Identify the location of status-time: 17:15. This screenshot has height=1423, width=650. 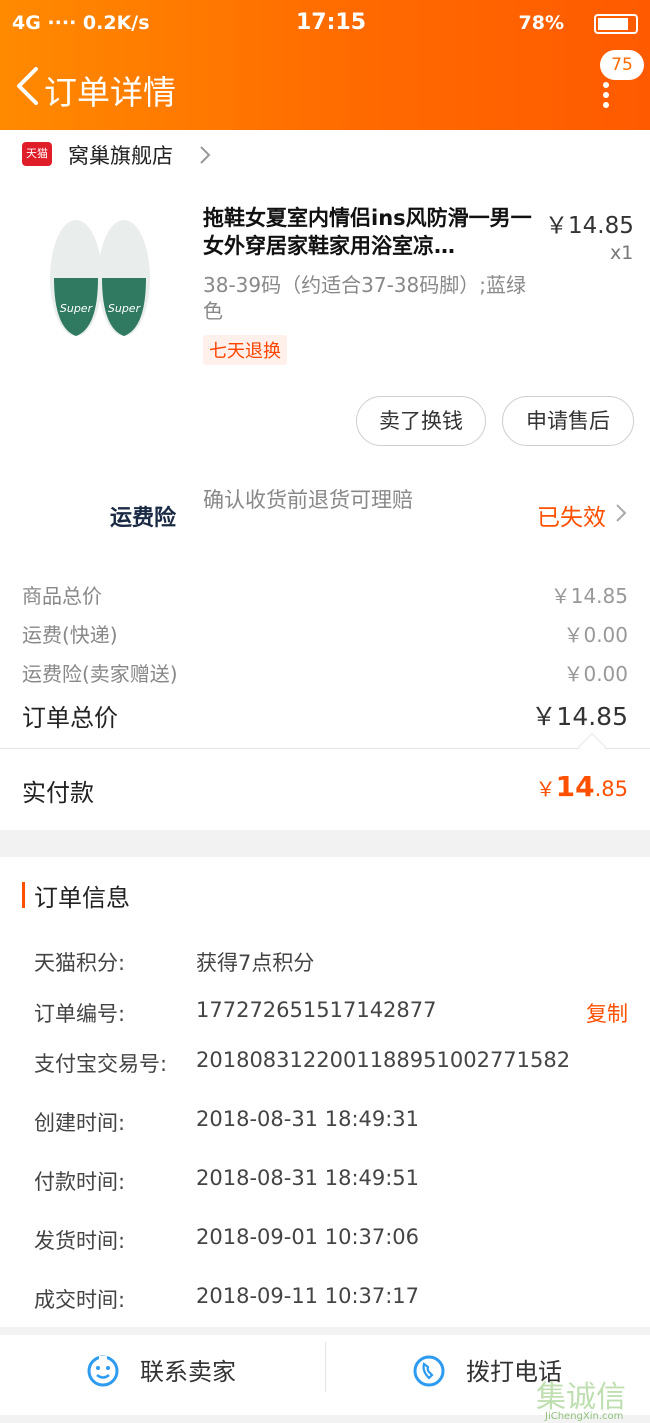
(331, 22).